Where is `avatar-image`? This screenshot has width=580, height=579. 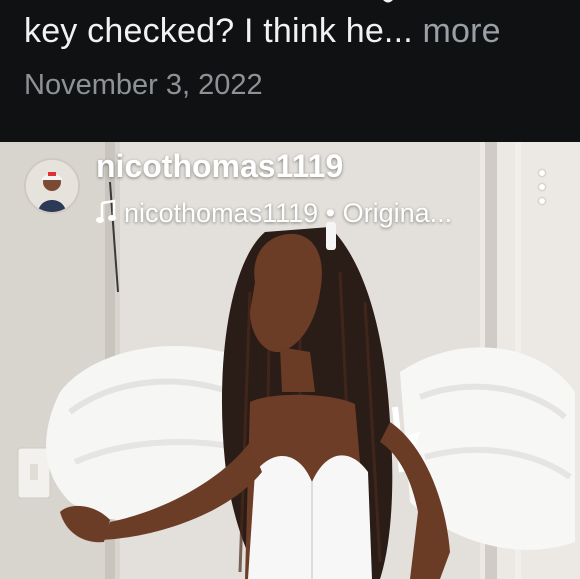
avatar-image is located at coordinates (52, 186).